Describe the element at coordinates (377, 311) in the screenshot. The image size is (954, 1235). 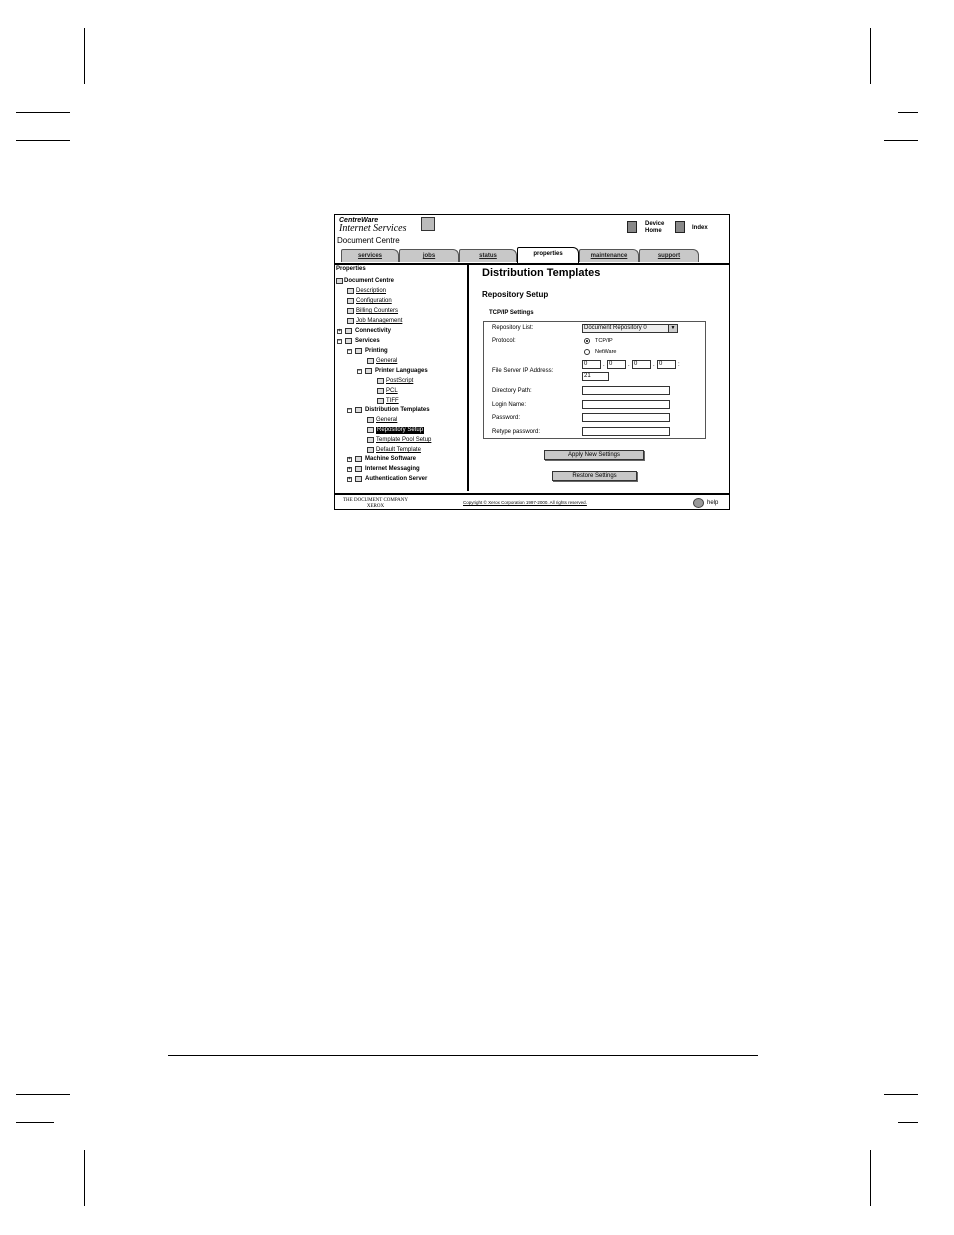
I see `sidebar-item-billing-counters: Billing Counters` at that location.